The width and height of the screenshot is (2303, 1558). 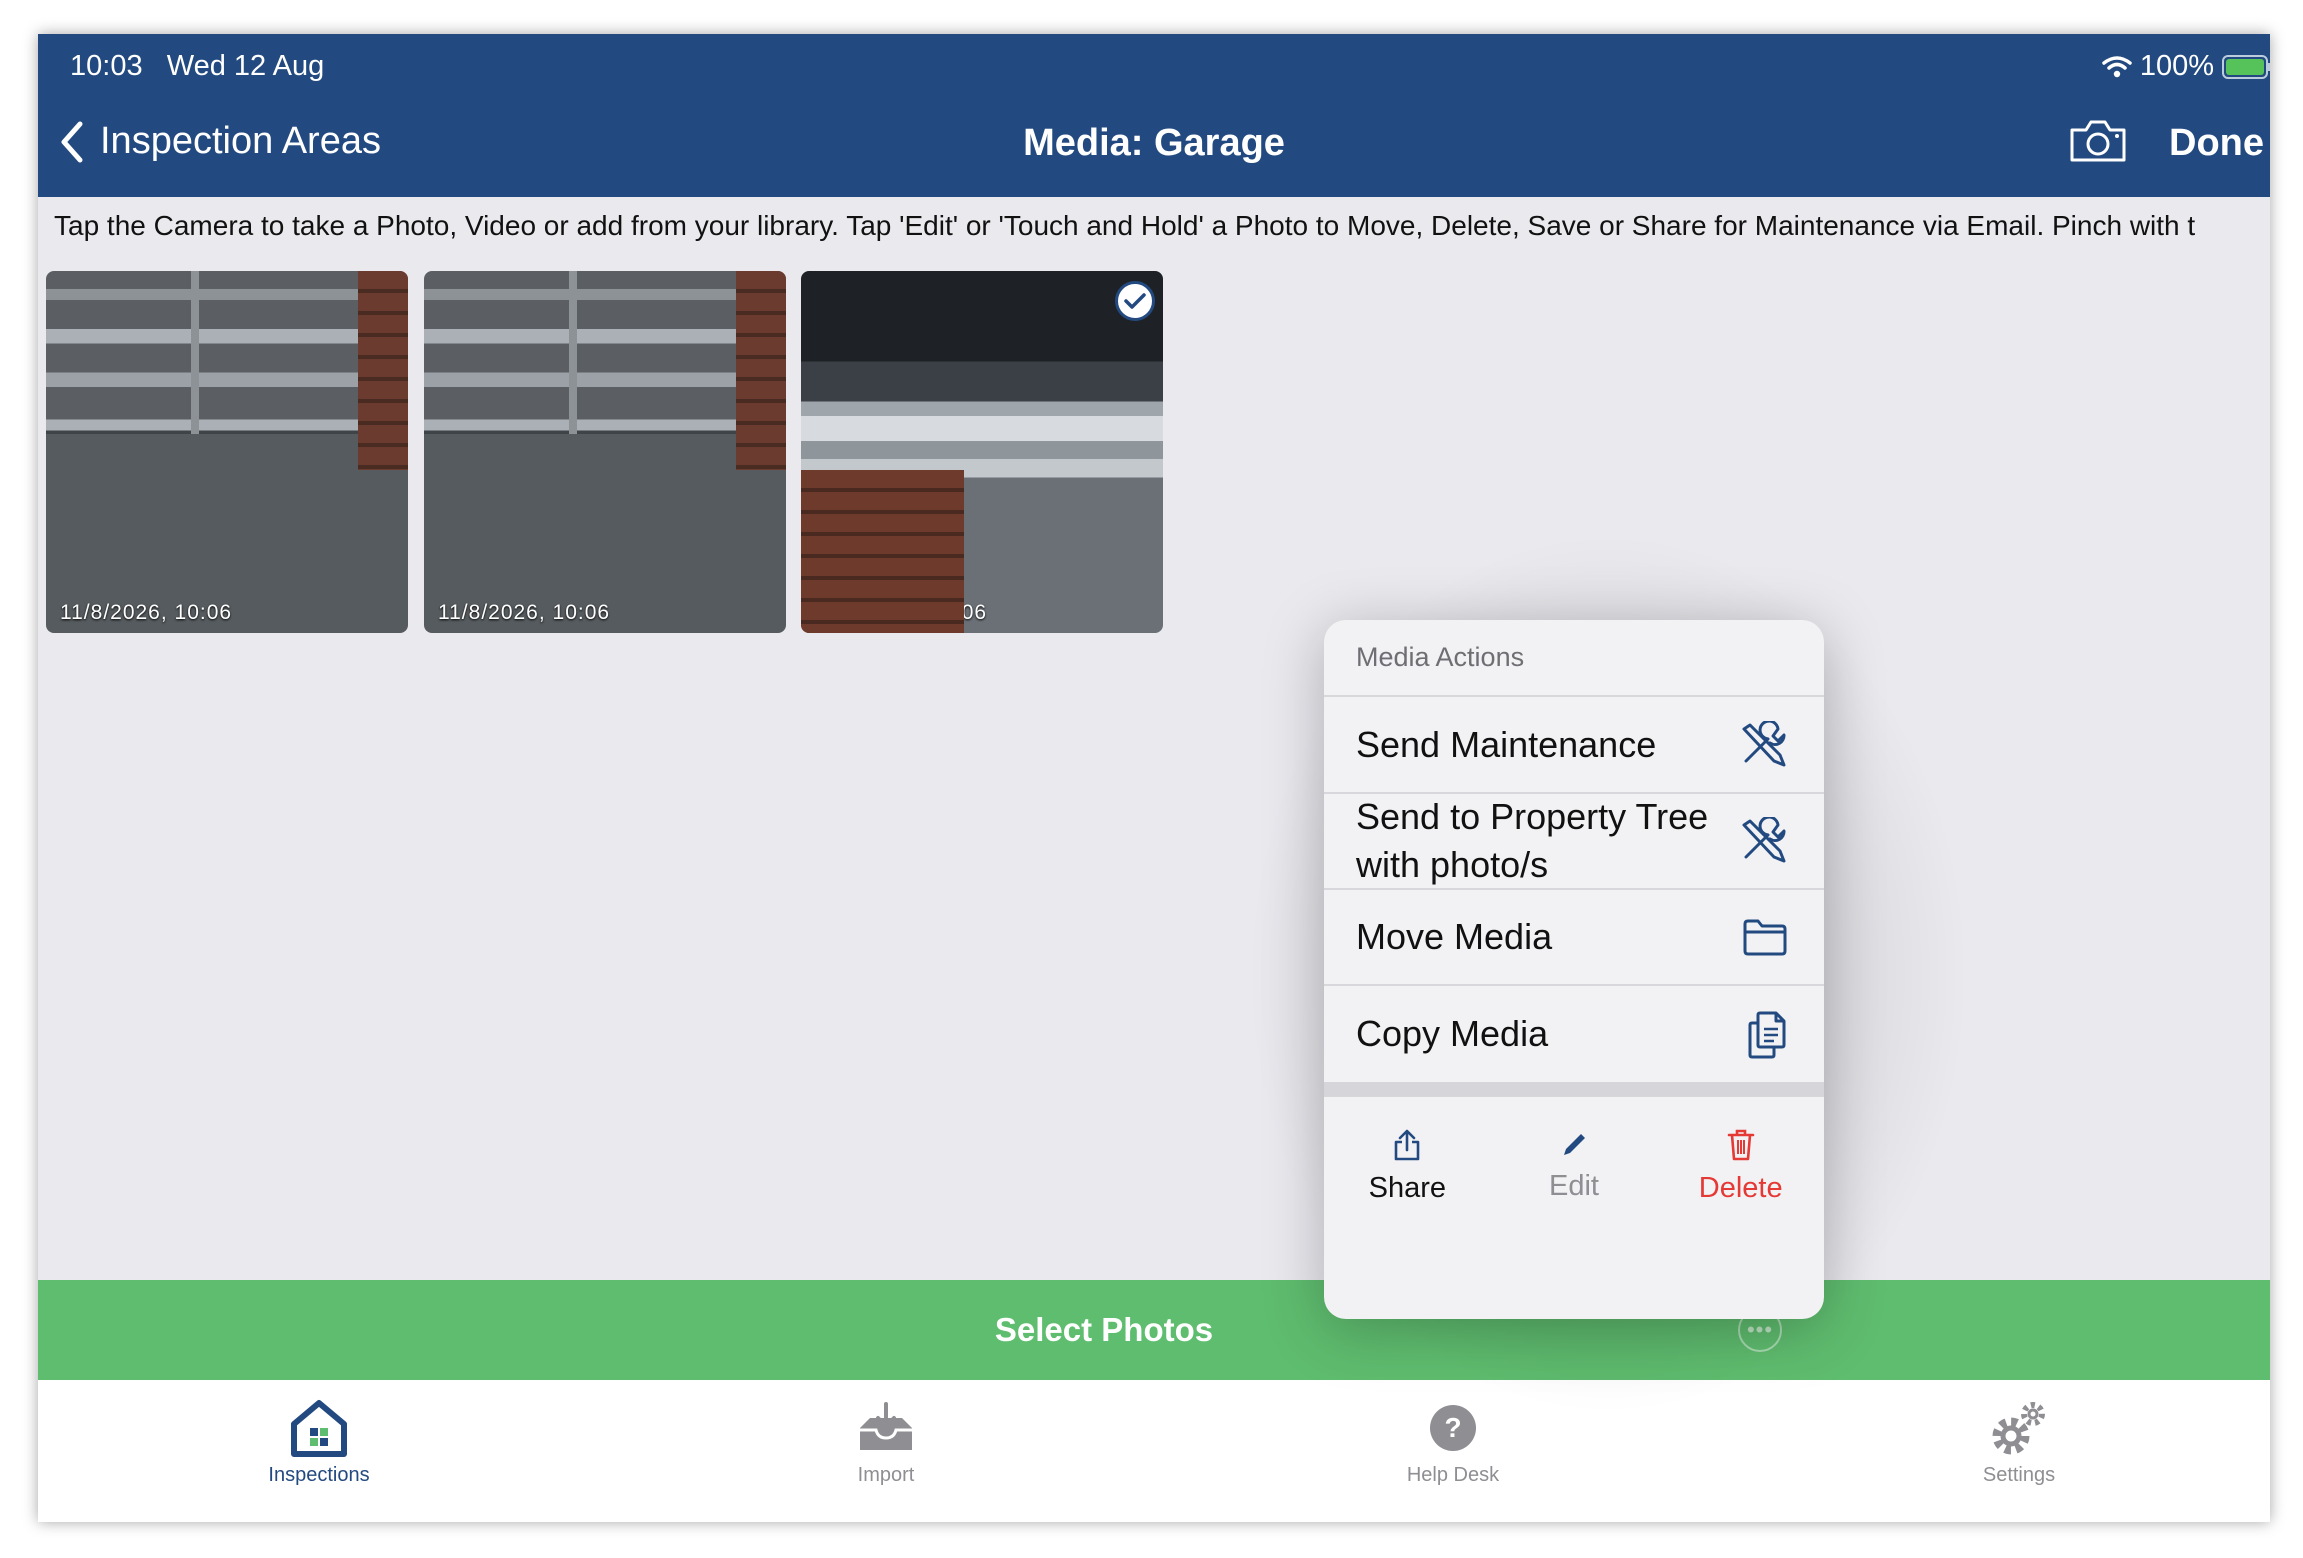 I want to click on tab-label: Import, so click(x=886, y=1475).